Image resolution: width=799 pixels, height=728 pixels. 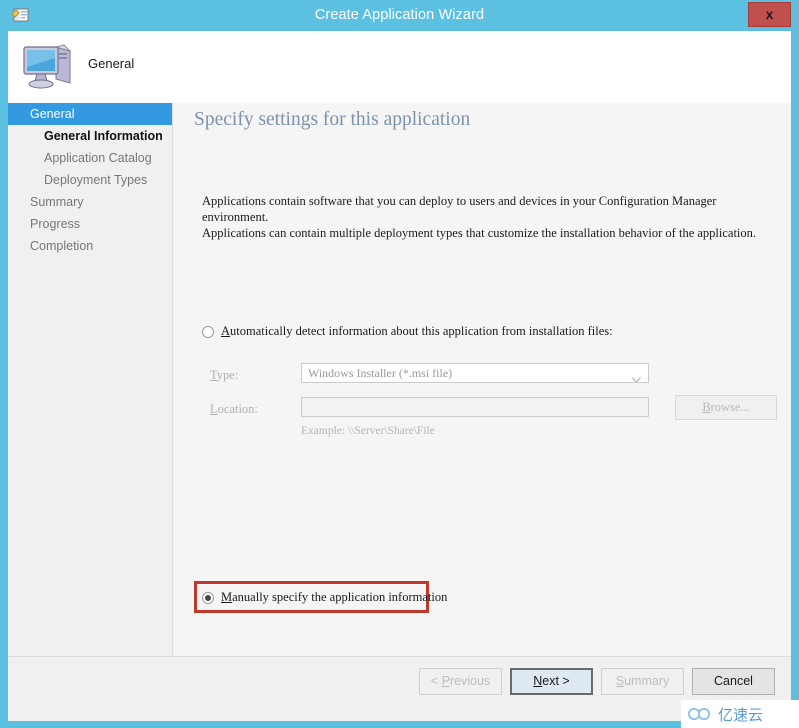 What do you see at coordinates (620, 681) in the screenshot?
I see `summary-button-accel: S` at bounding box center [620, 681].